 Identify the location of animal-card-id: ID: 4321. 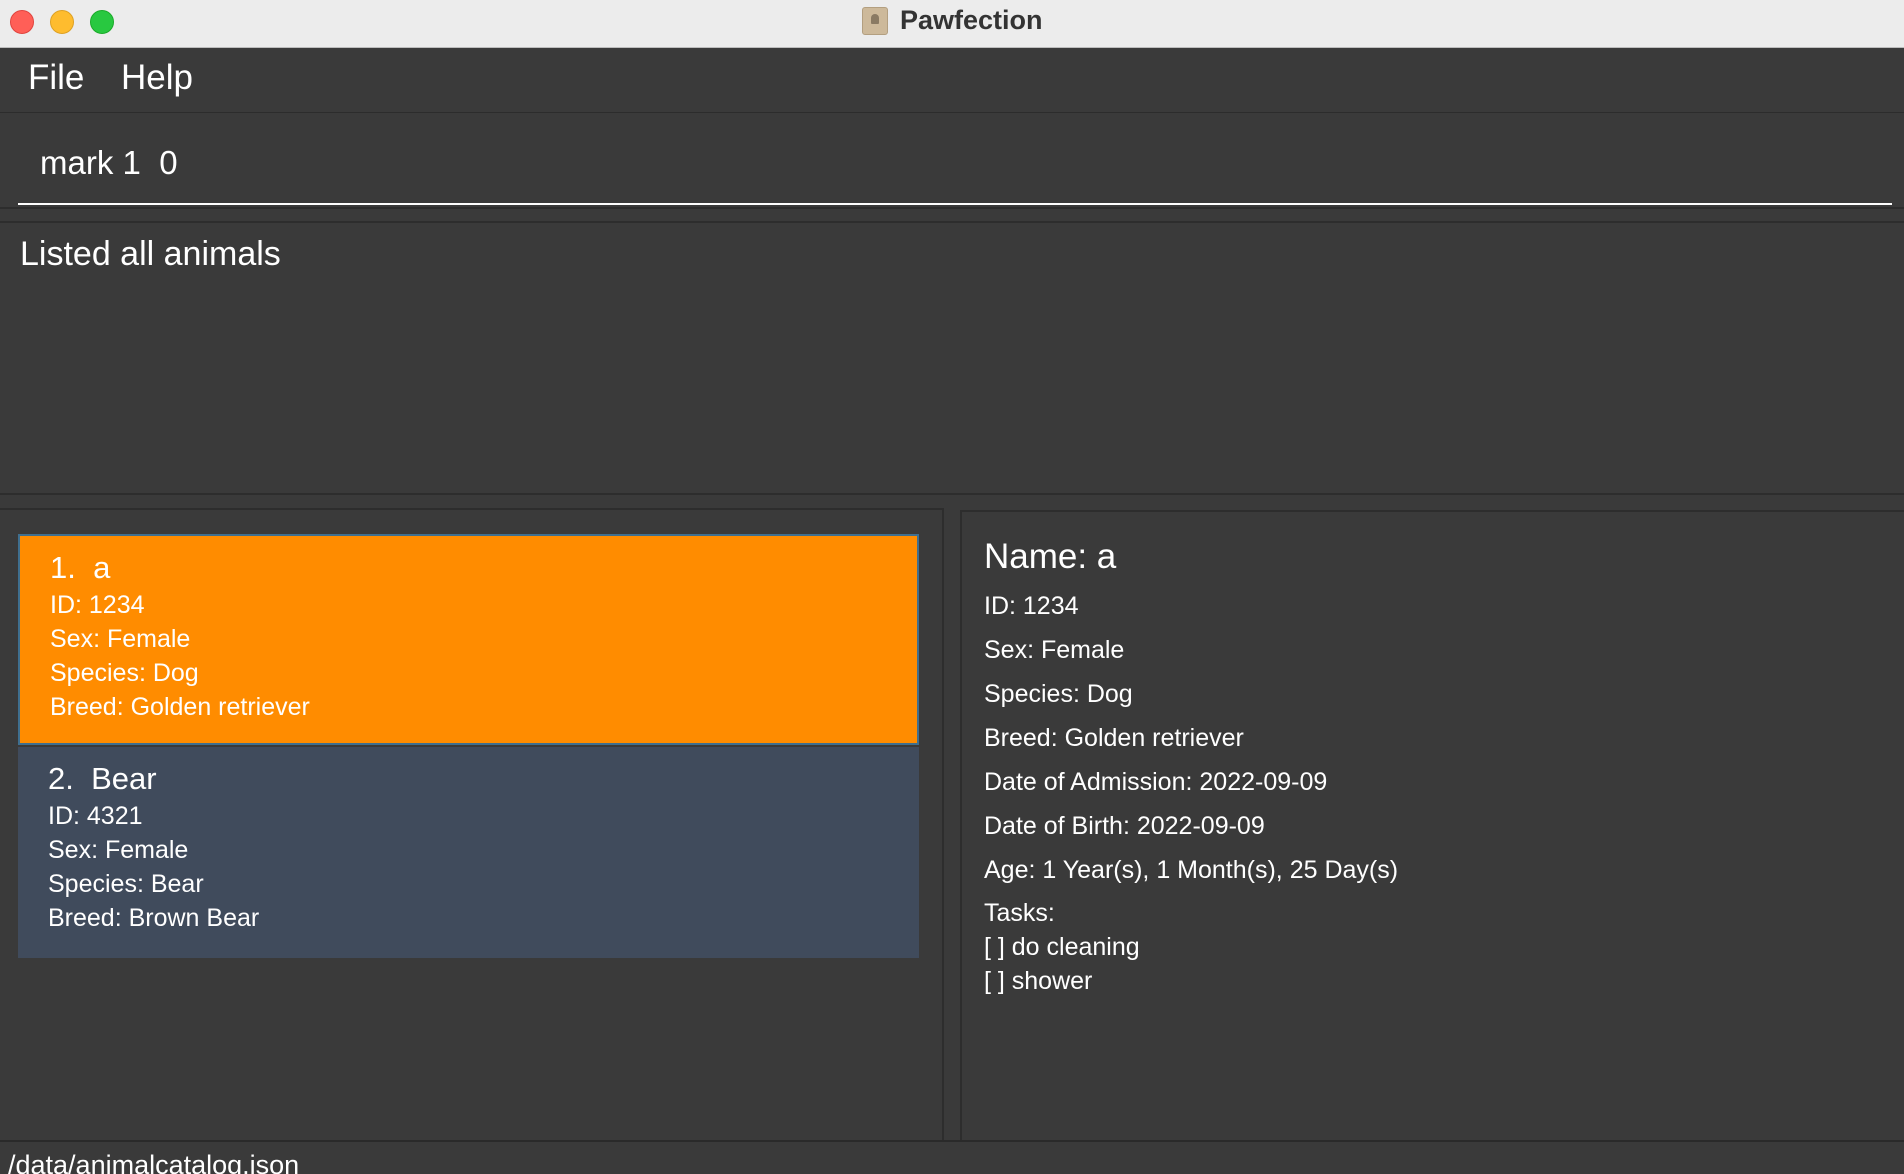
(95, 816).